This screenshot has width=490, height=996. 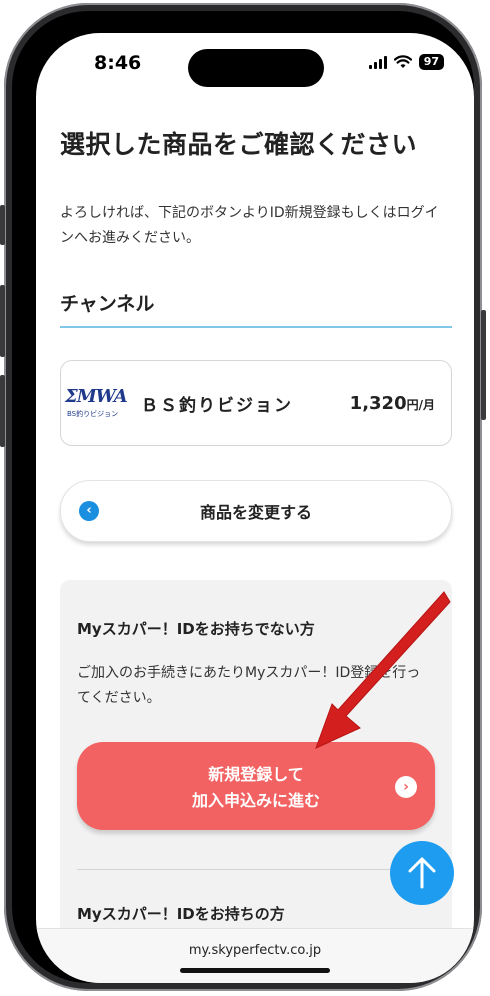 I want to click on status-time: 8:46, so click(x=118, y=63).